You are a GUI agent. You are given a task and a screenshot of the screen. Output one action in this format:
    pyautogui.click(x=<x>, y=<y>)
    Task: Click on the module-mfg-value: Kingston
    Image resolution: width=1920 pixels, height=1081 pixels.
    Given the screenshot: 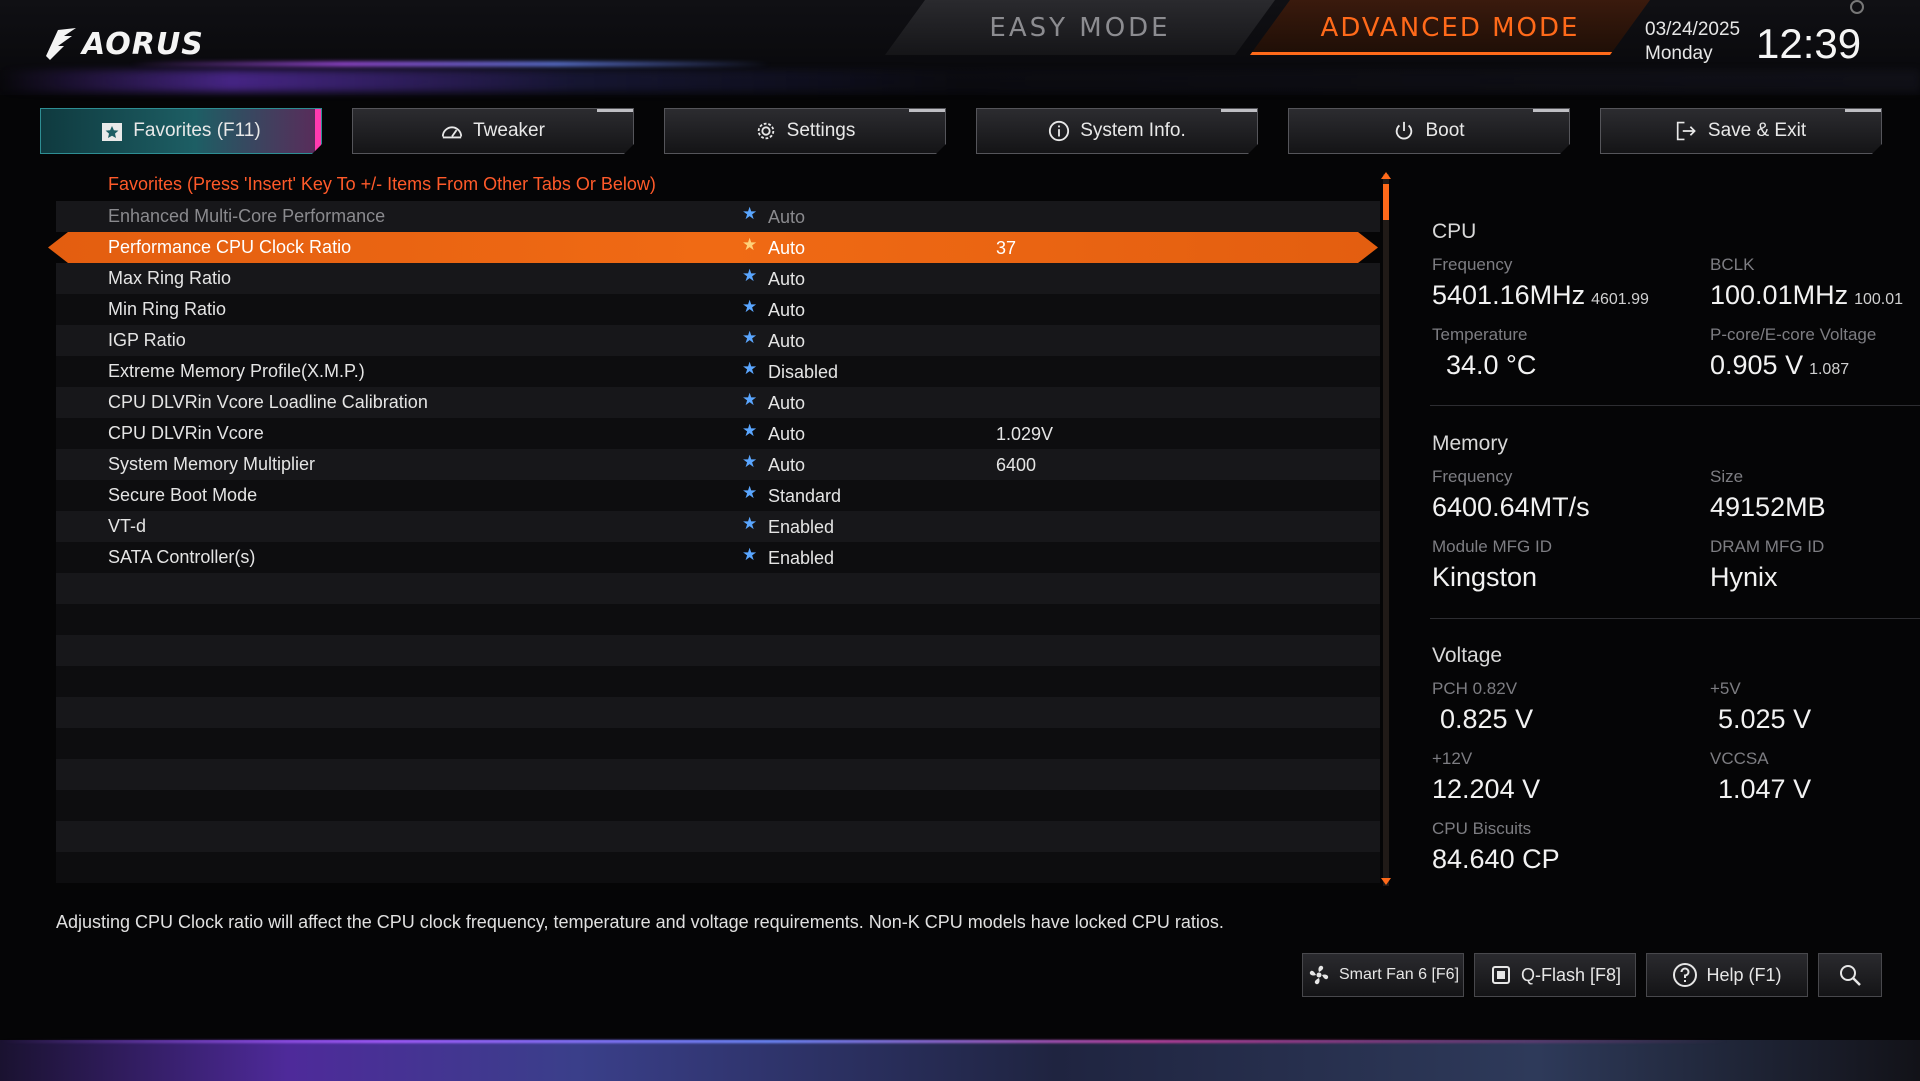 What is the action you would take?
    pyautogui.click(x=1485, y=577)
    